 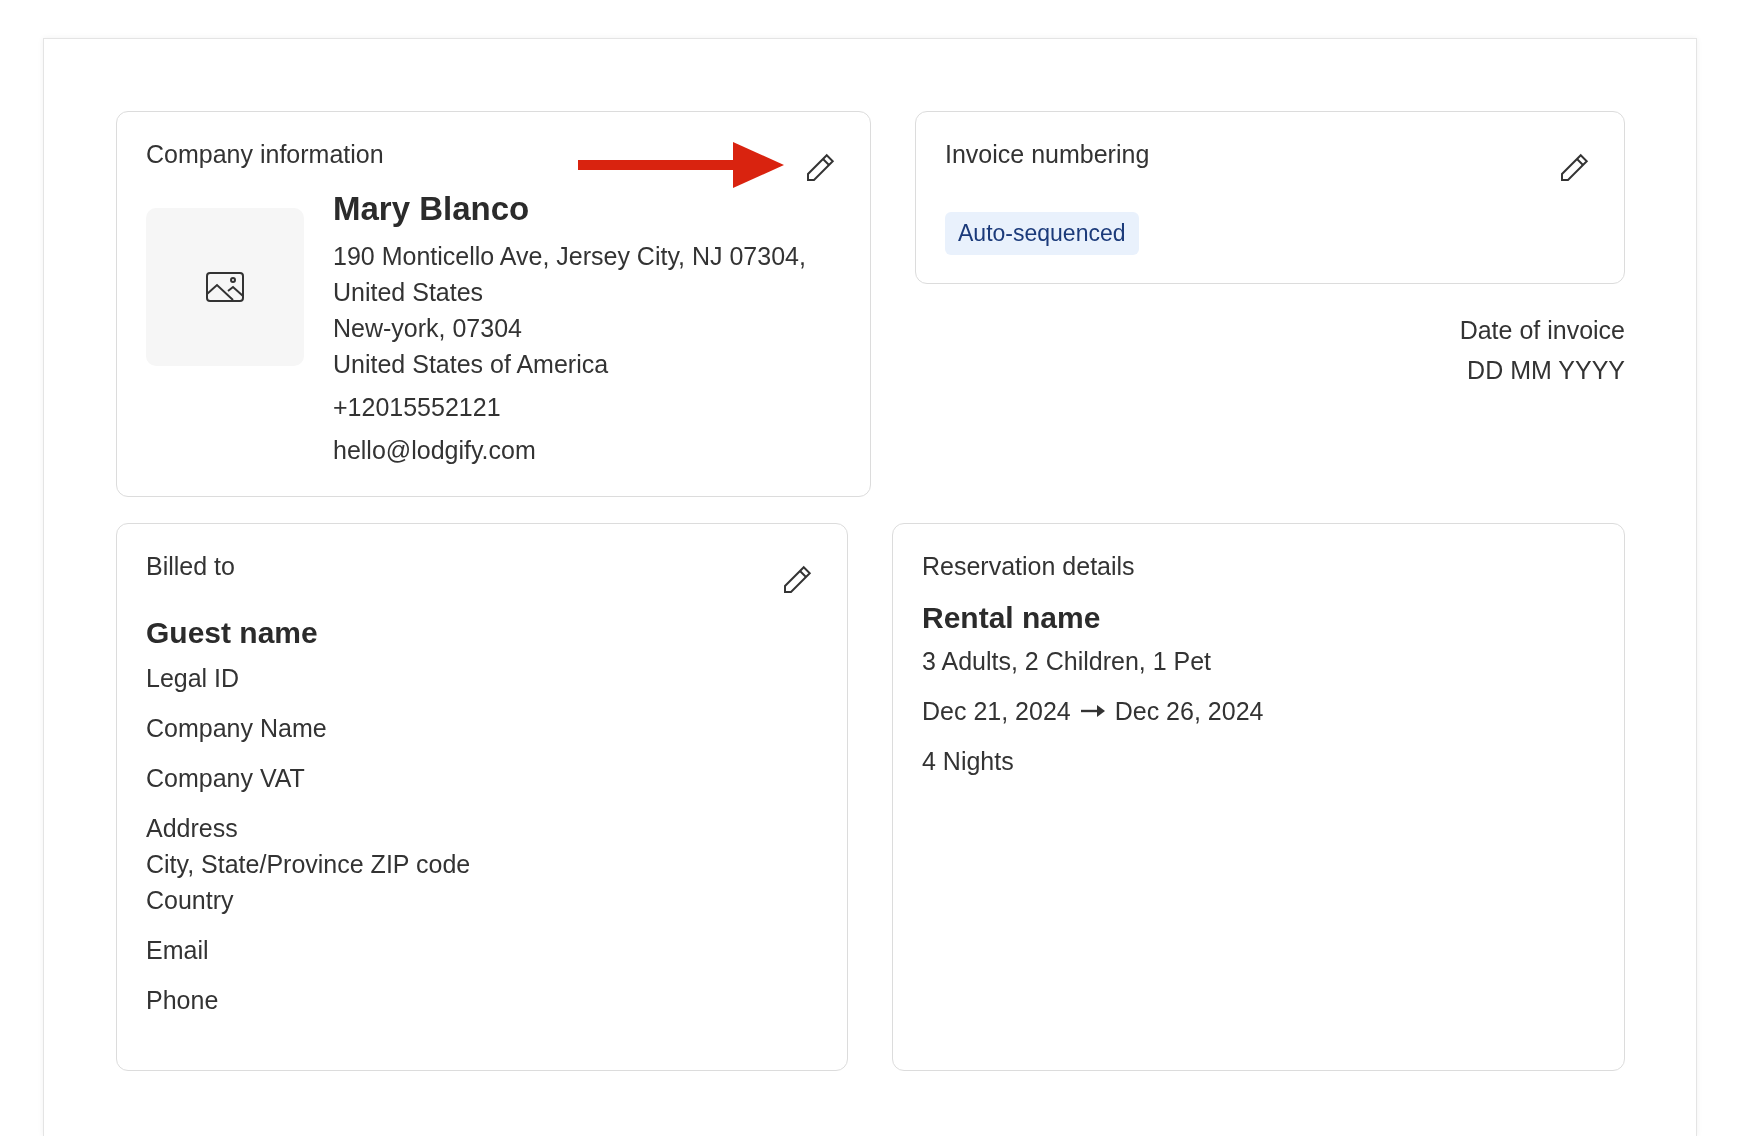 What do you see at coordinates (1545, 370) in the screenshot?
I see `date-value: DD MM YYYY` at bounding box center [1545, 370].